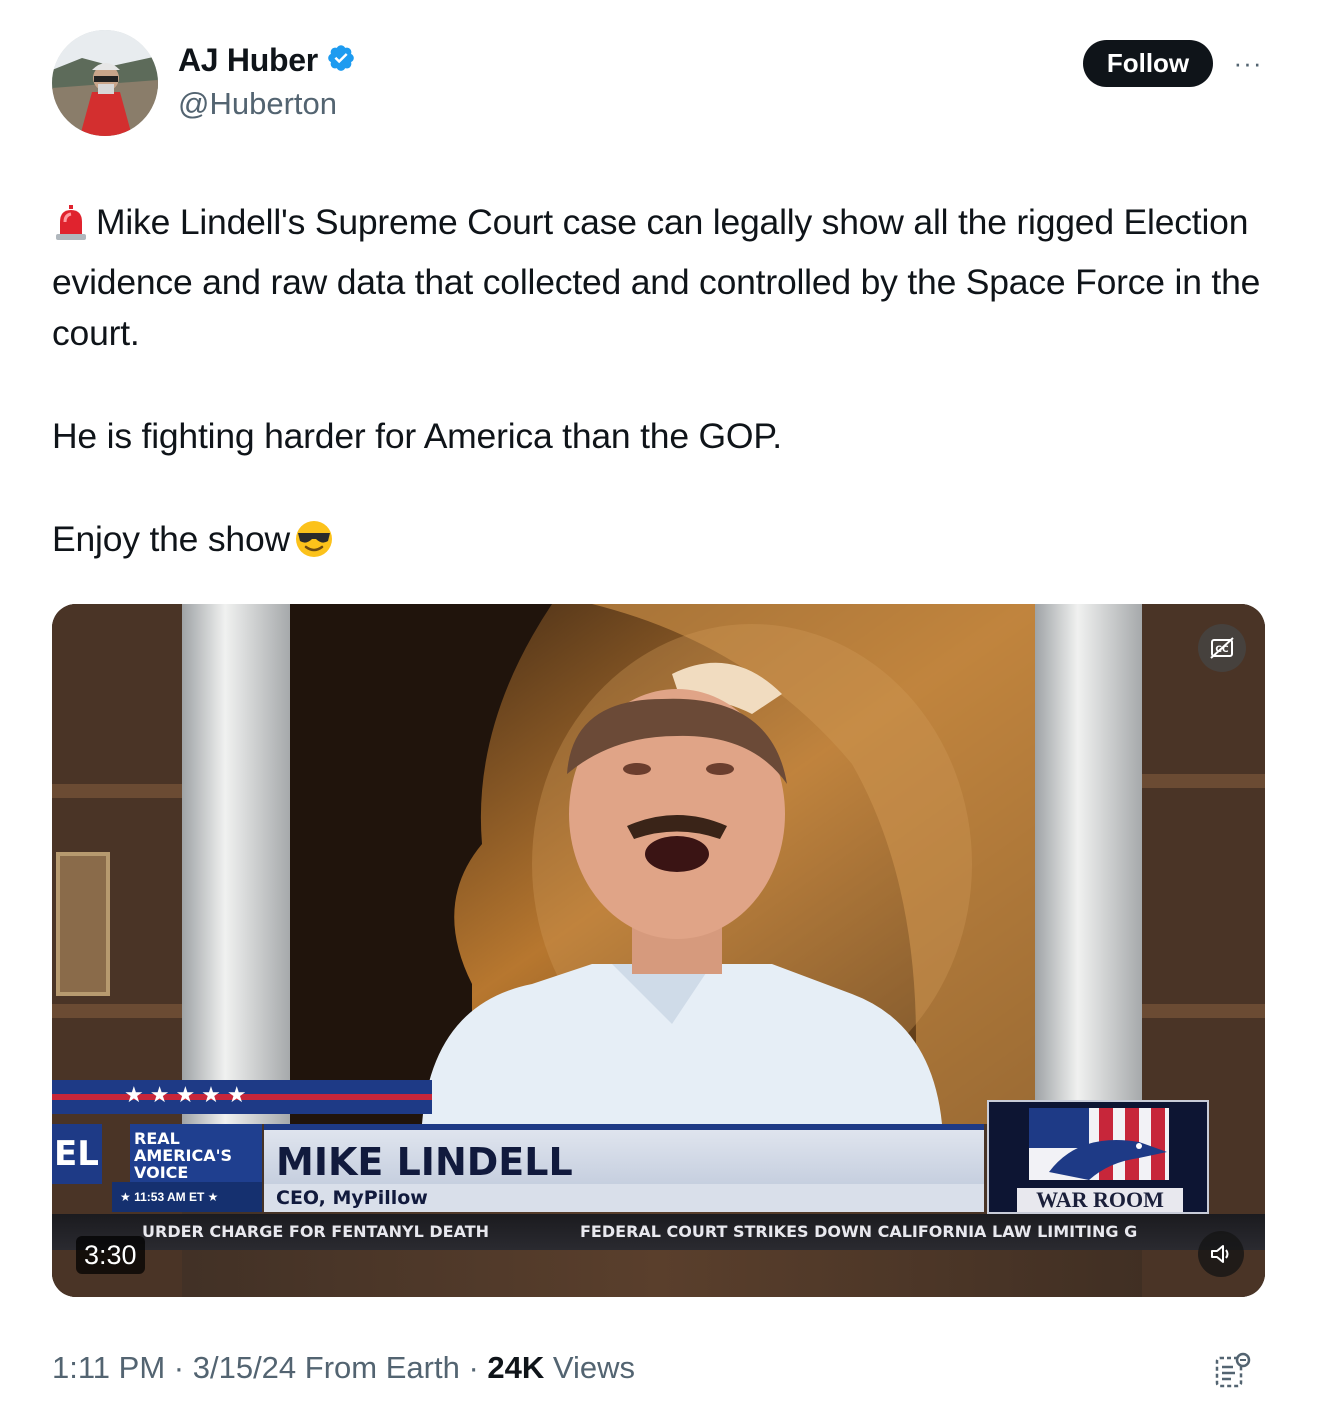  What do you see at coordinates (382, 1367) in the screenshot?
I see `tweet-source: From Earth` at bounding box center [382, 1367].